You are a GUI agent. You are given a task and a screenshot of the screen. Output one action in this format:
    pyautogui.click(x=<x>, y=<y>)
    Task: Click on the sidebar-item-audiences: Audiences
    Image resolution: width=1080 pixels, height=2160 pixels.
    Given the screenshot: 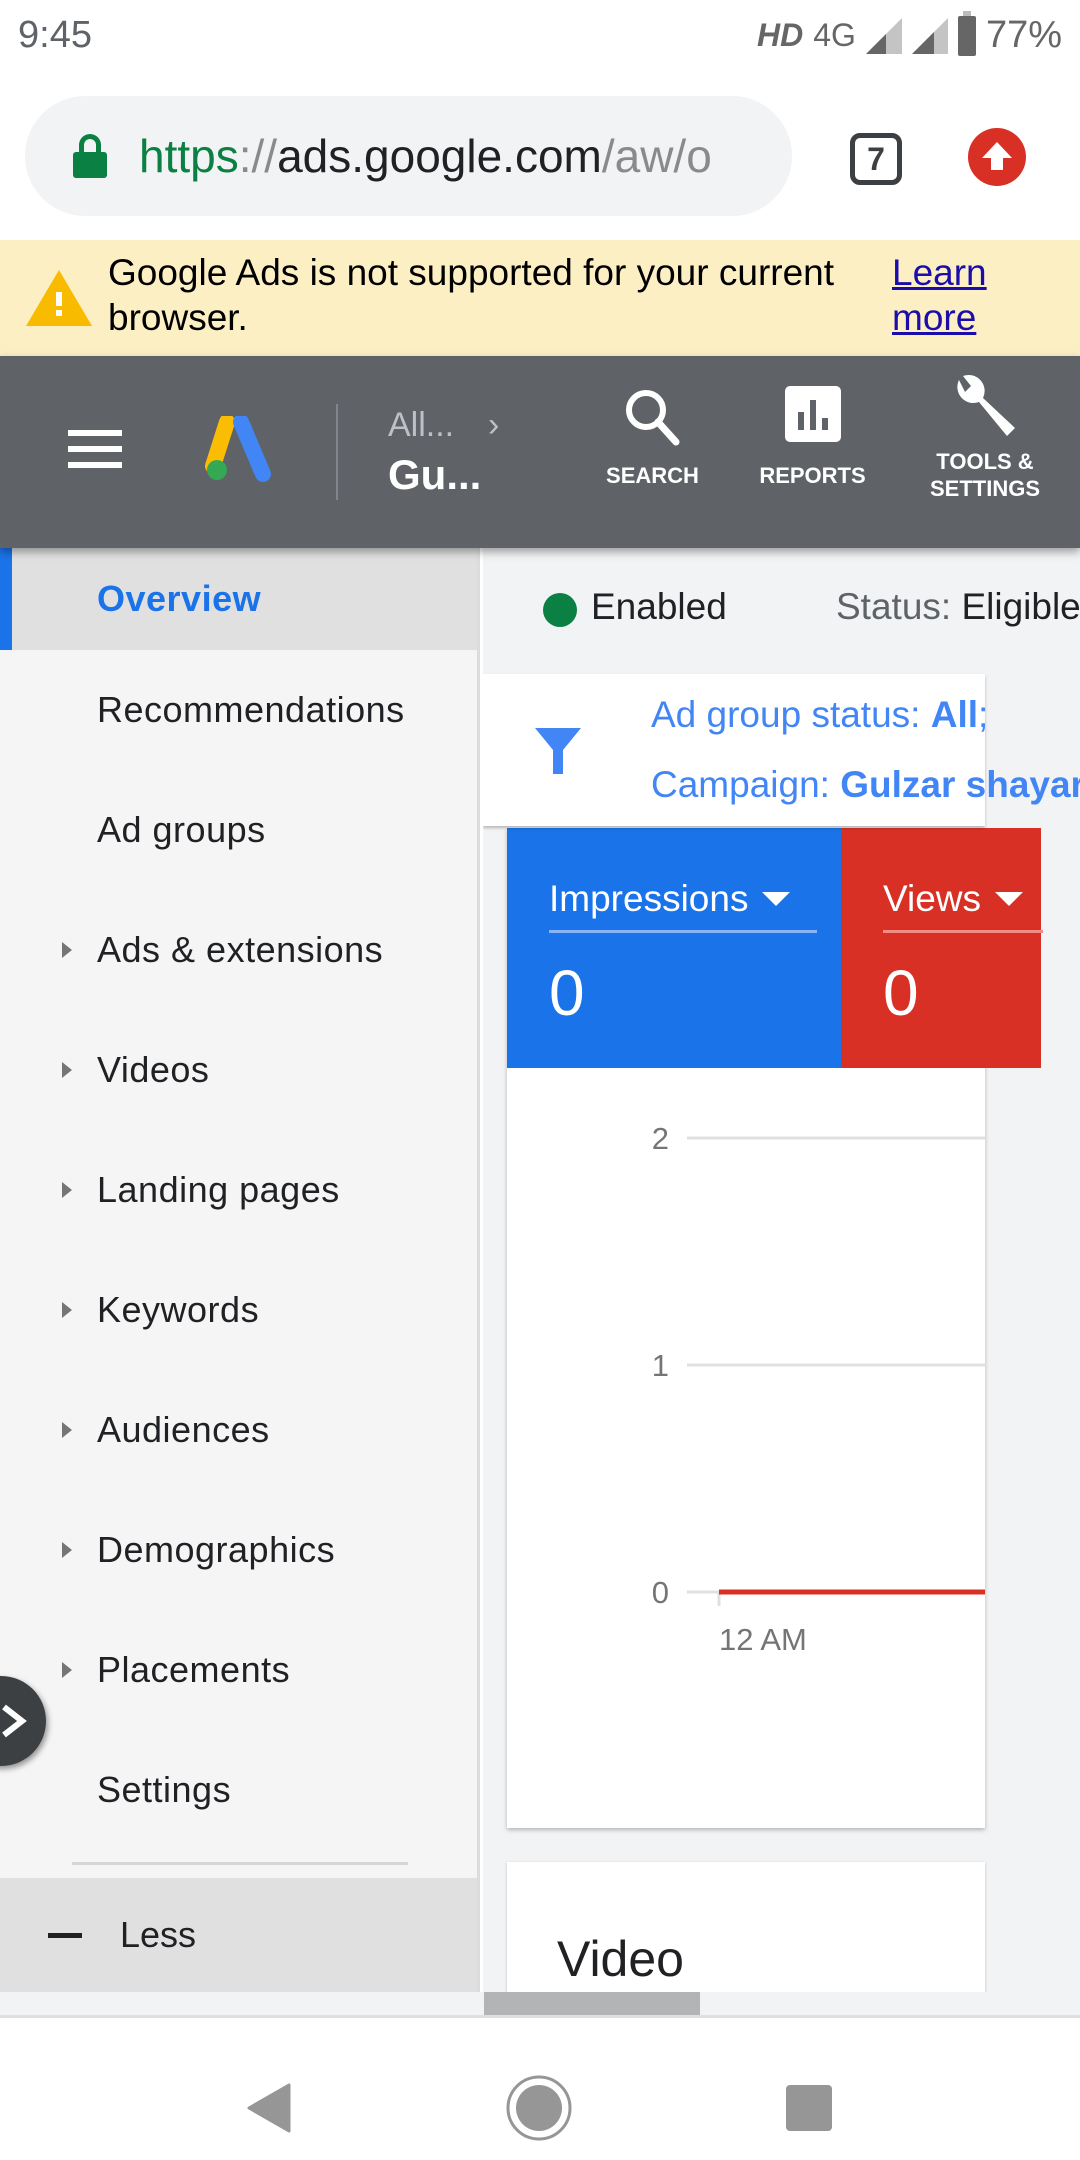 What is the action you would take?
    pyautogui.click(x=238, y=1430)
    